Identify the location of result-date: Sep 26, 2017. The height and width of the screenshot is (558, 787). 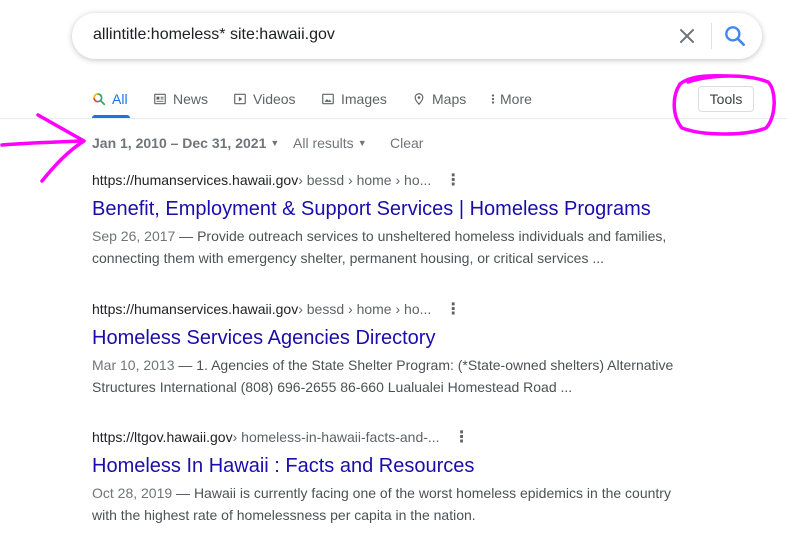
(134, 236).